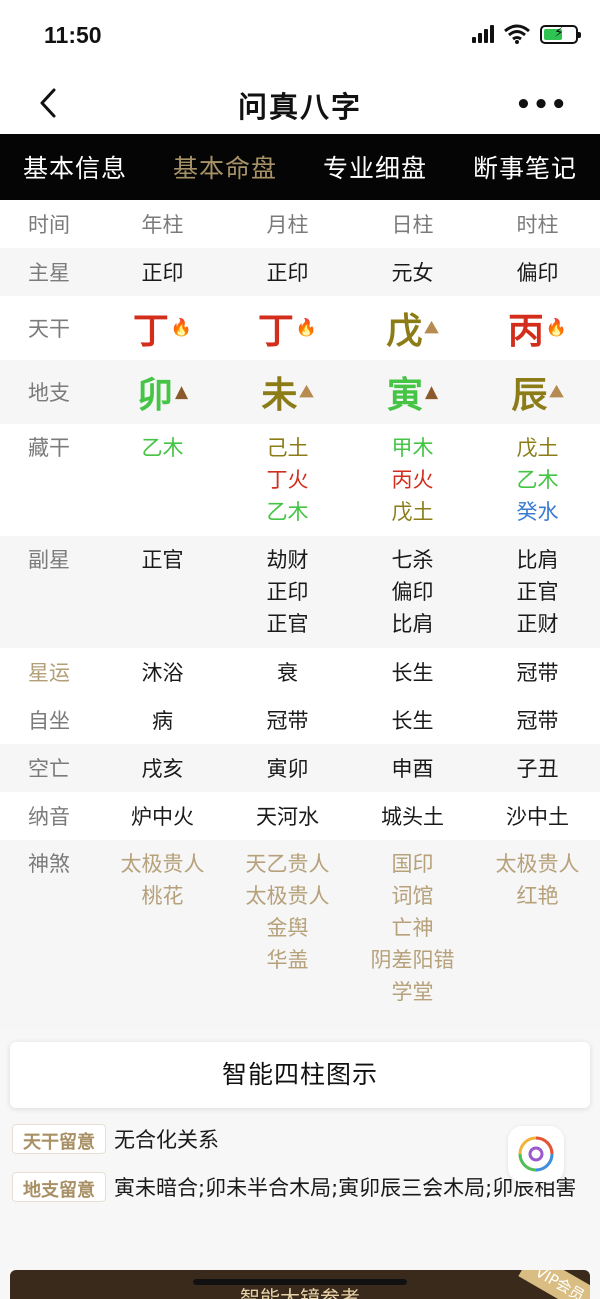 The image size is (600, 1299). Describe the element at coordinates (287, 484) in the screenshot. I see `table-cell: 己土 丁火 乙木` at that location.